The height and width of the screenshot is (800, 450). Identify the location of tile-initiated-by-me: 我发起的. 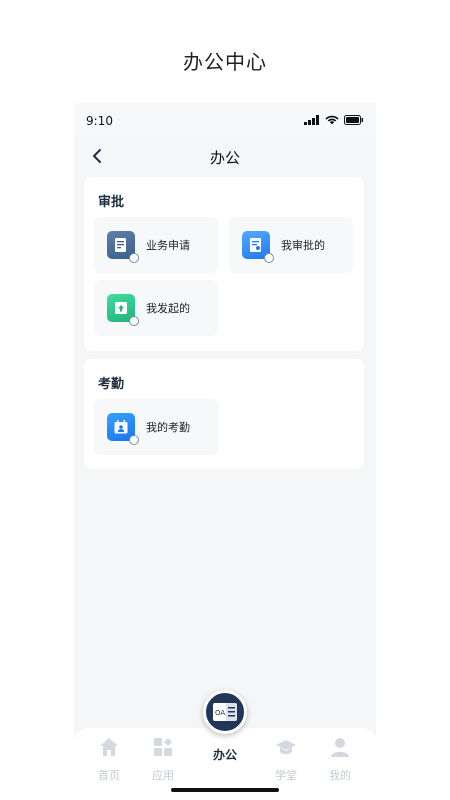
(156, 308).